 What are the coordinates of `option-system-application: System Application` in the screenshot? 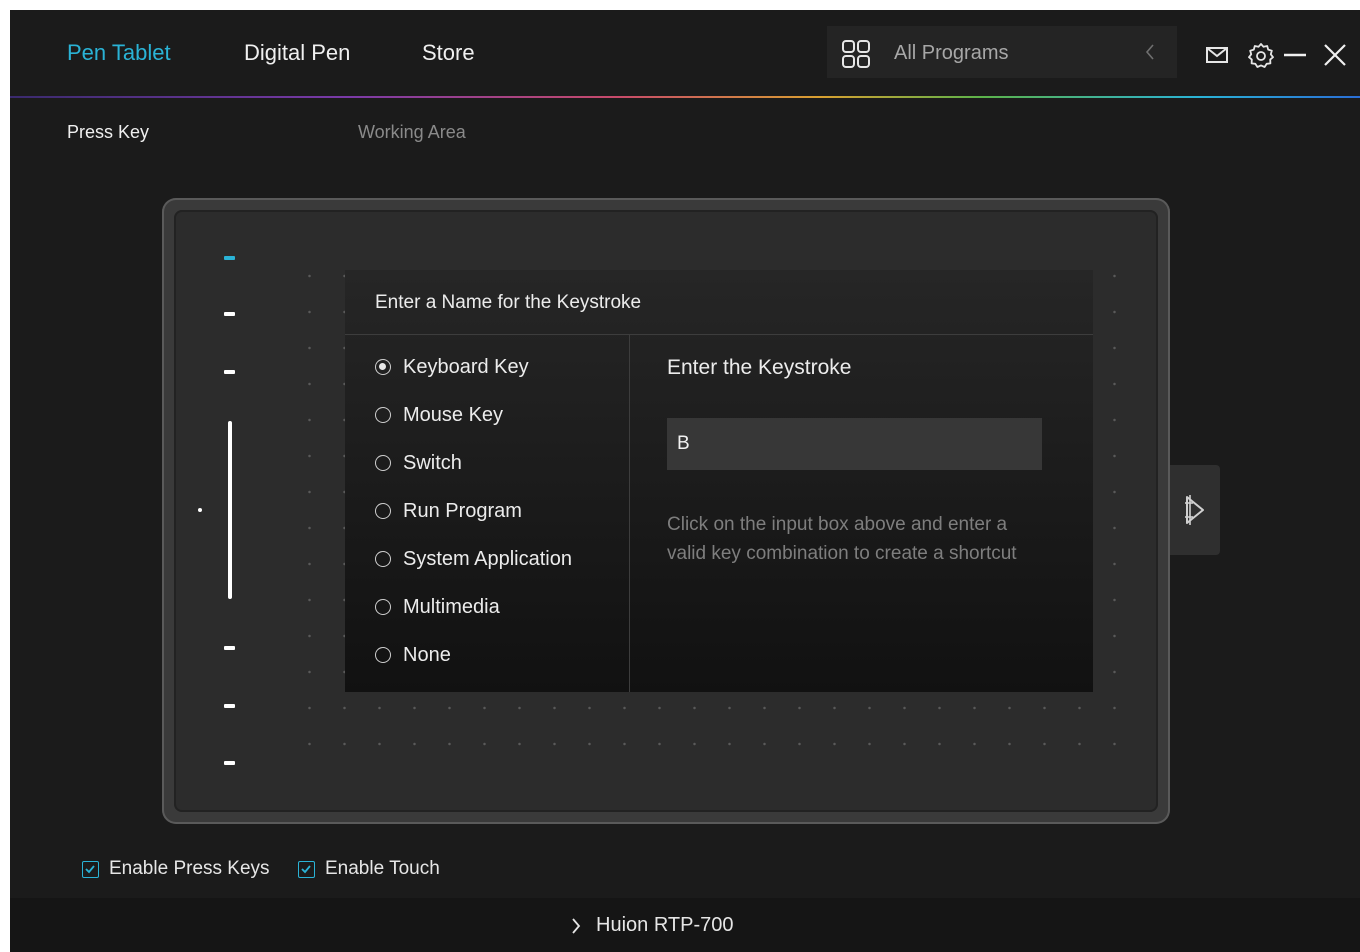 It's located at (473, 559).